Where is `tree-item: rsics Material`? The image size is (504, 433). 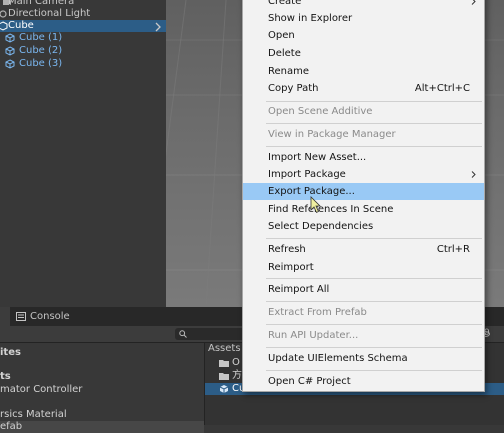
tree-item: rsics Material is located at coordinates (33, 415).